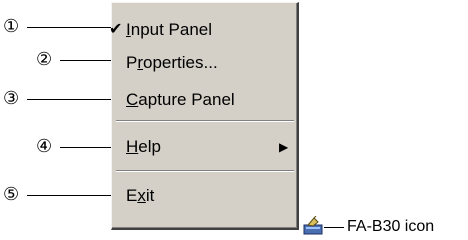 This screenshot has height=240, width=468. What do you see at coordinates (44, 146) in the screenshot?
I see `callout-4: ④` at bounding box center [44, 146].